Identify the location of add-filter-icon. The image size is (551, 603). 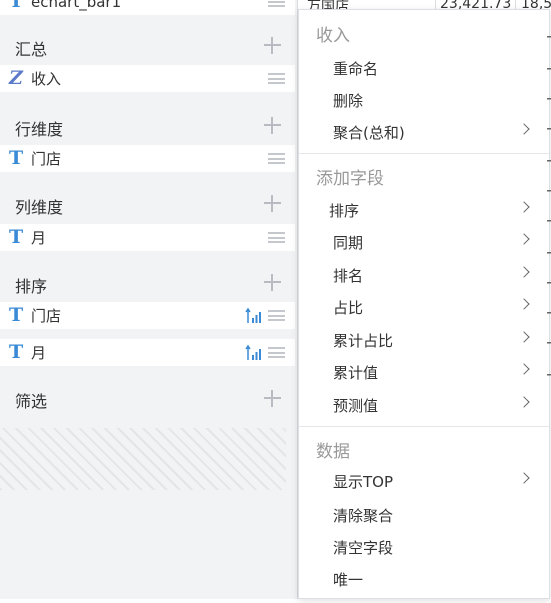
(272, 398).